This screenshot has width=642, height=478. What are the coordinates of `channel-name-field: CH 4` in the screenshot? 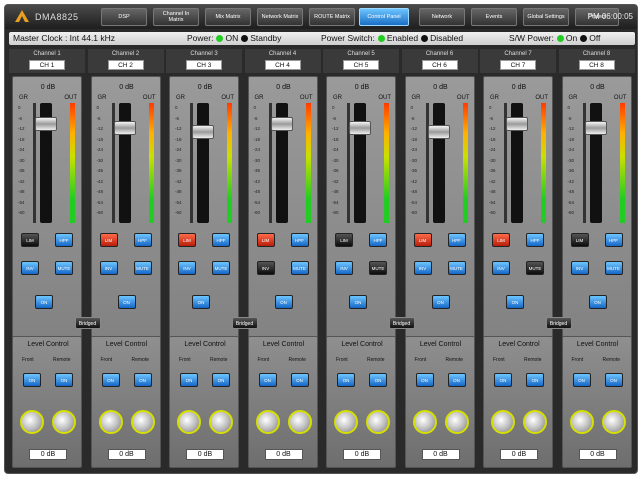 It's located at (282, 65).